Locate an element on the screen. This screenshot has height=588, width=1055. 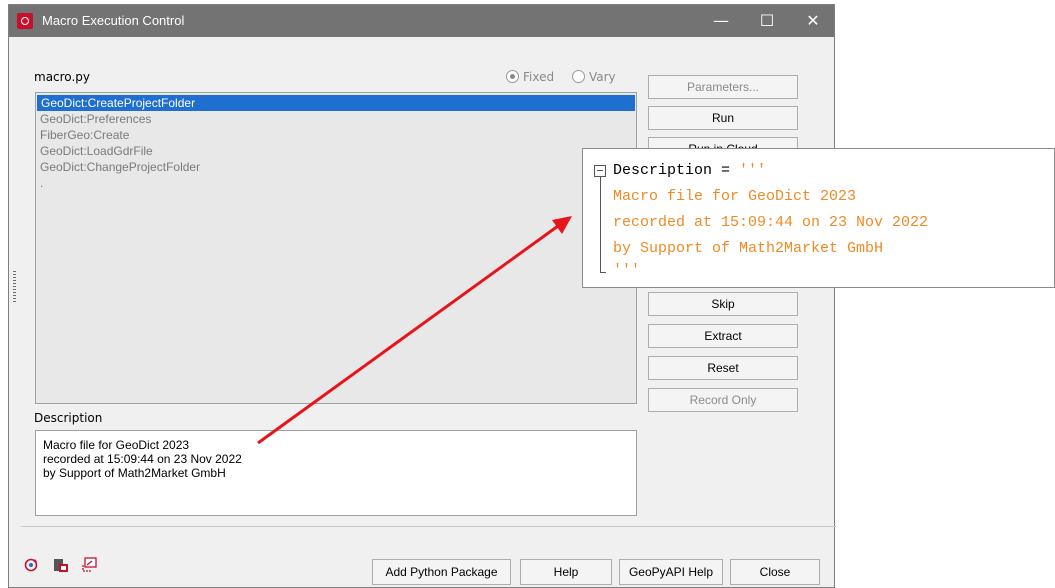
code-line: Description = ''' is located at coordinates (689, 171).